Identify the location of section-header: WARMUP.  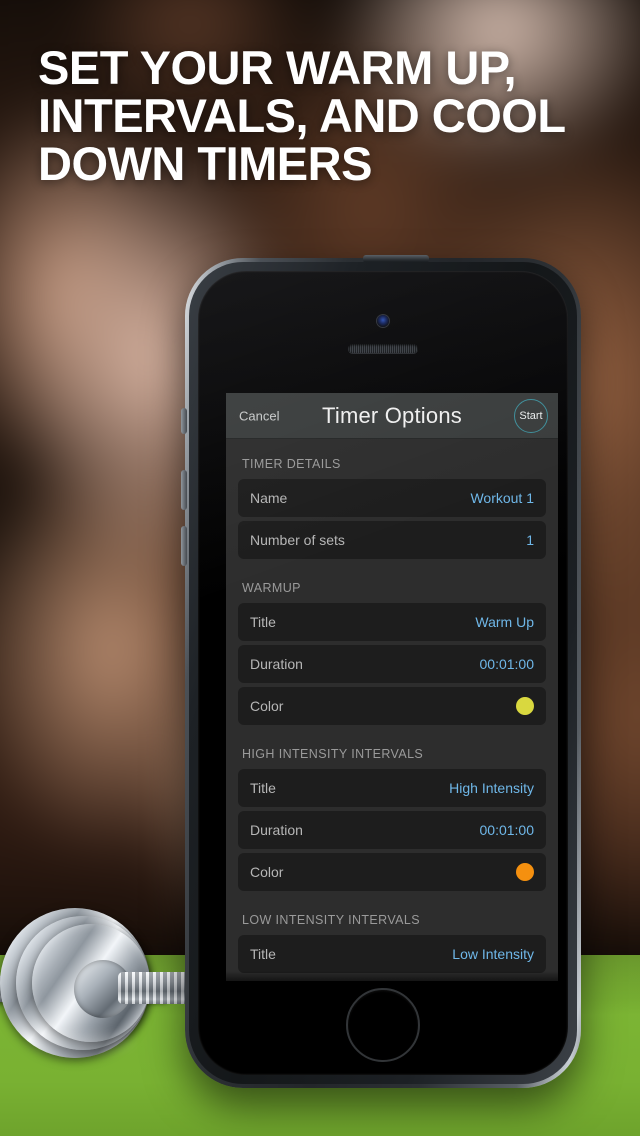
(271, 588).